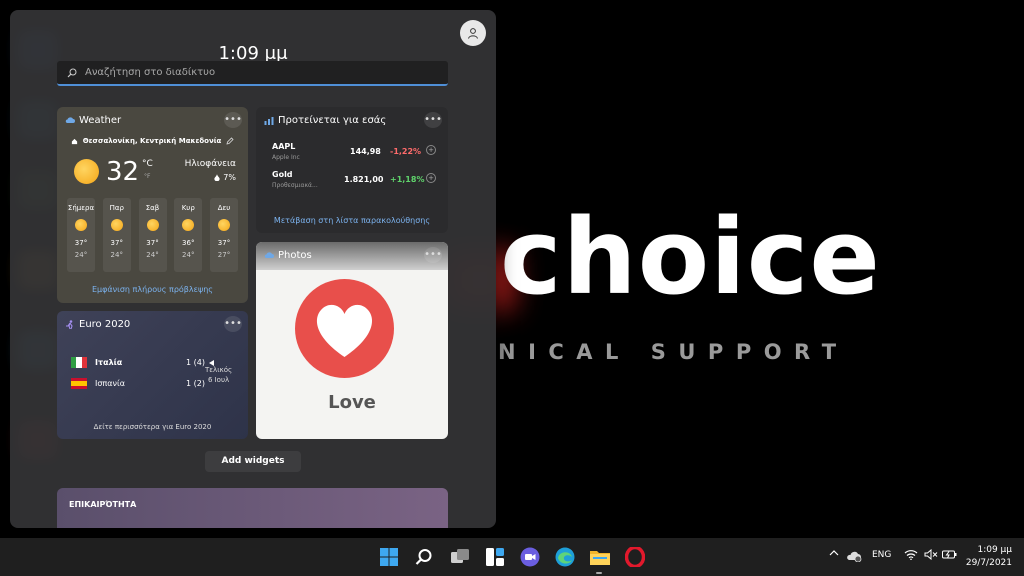 The height and width of the screenshot is (576, 1024). I want to click on opera-browser-button, so click(635, 557).